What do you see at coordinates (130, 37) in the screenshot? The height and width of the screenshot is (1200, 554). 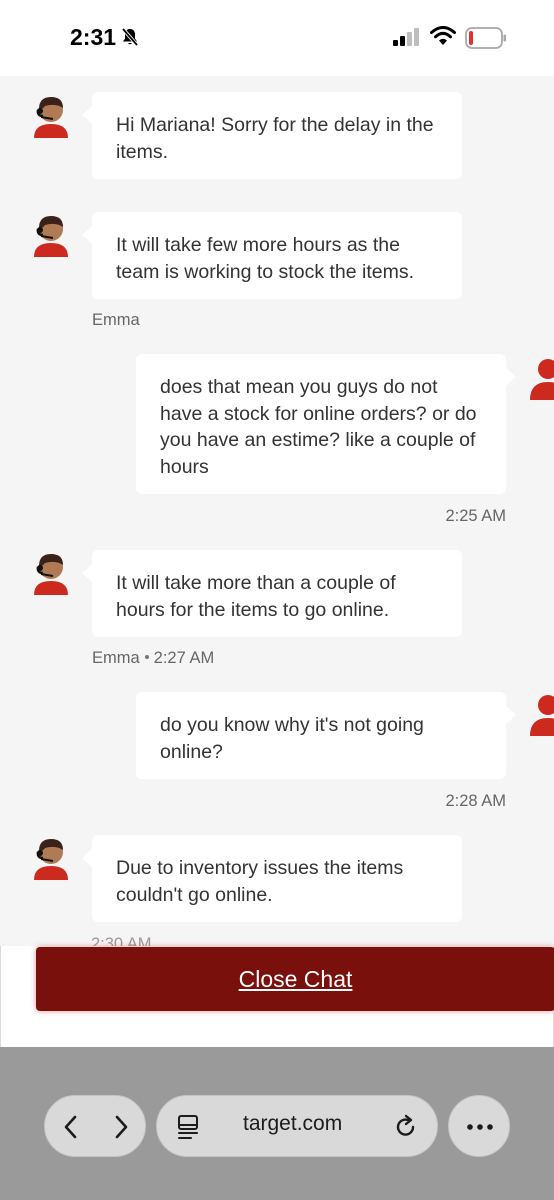 I see `bell-slash-icon` at bounding box center [130, 37].